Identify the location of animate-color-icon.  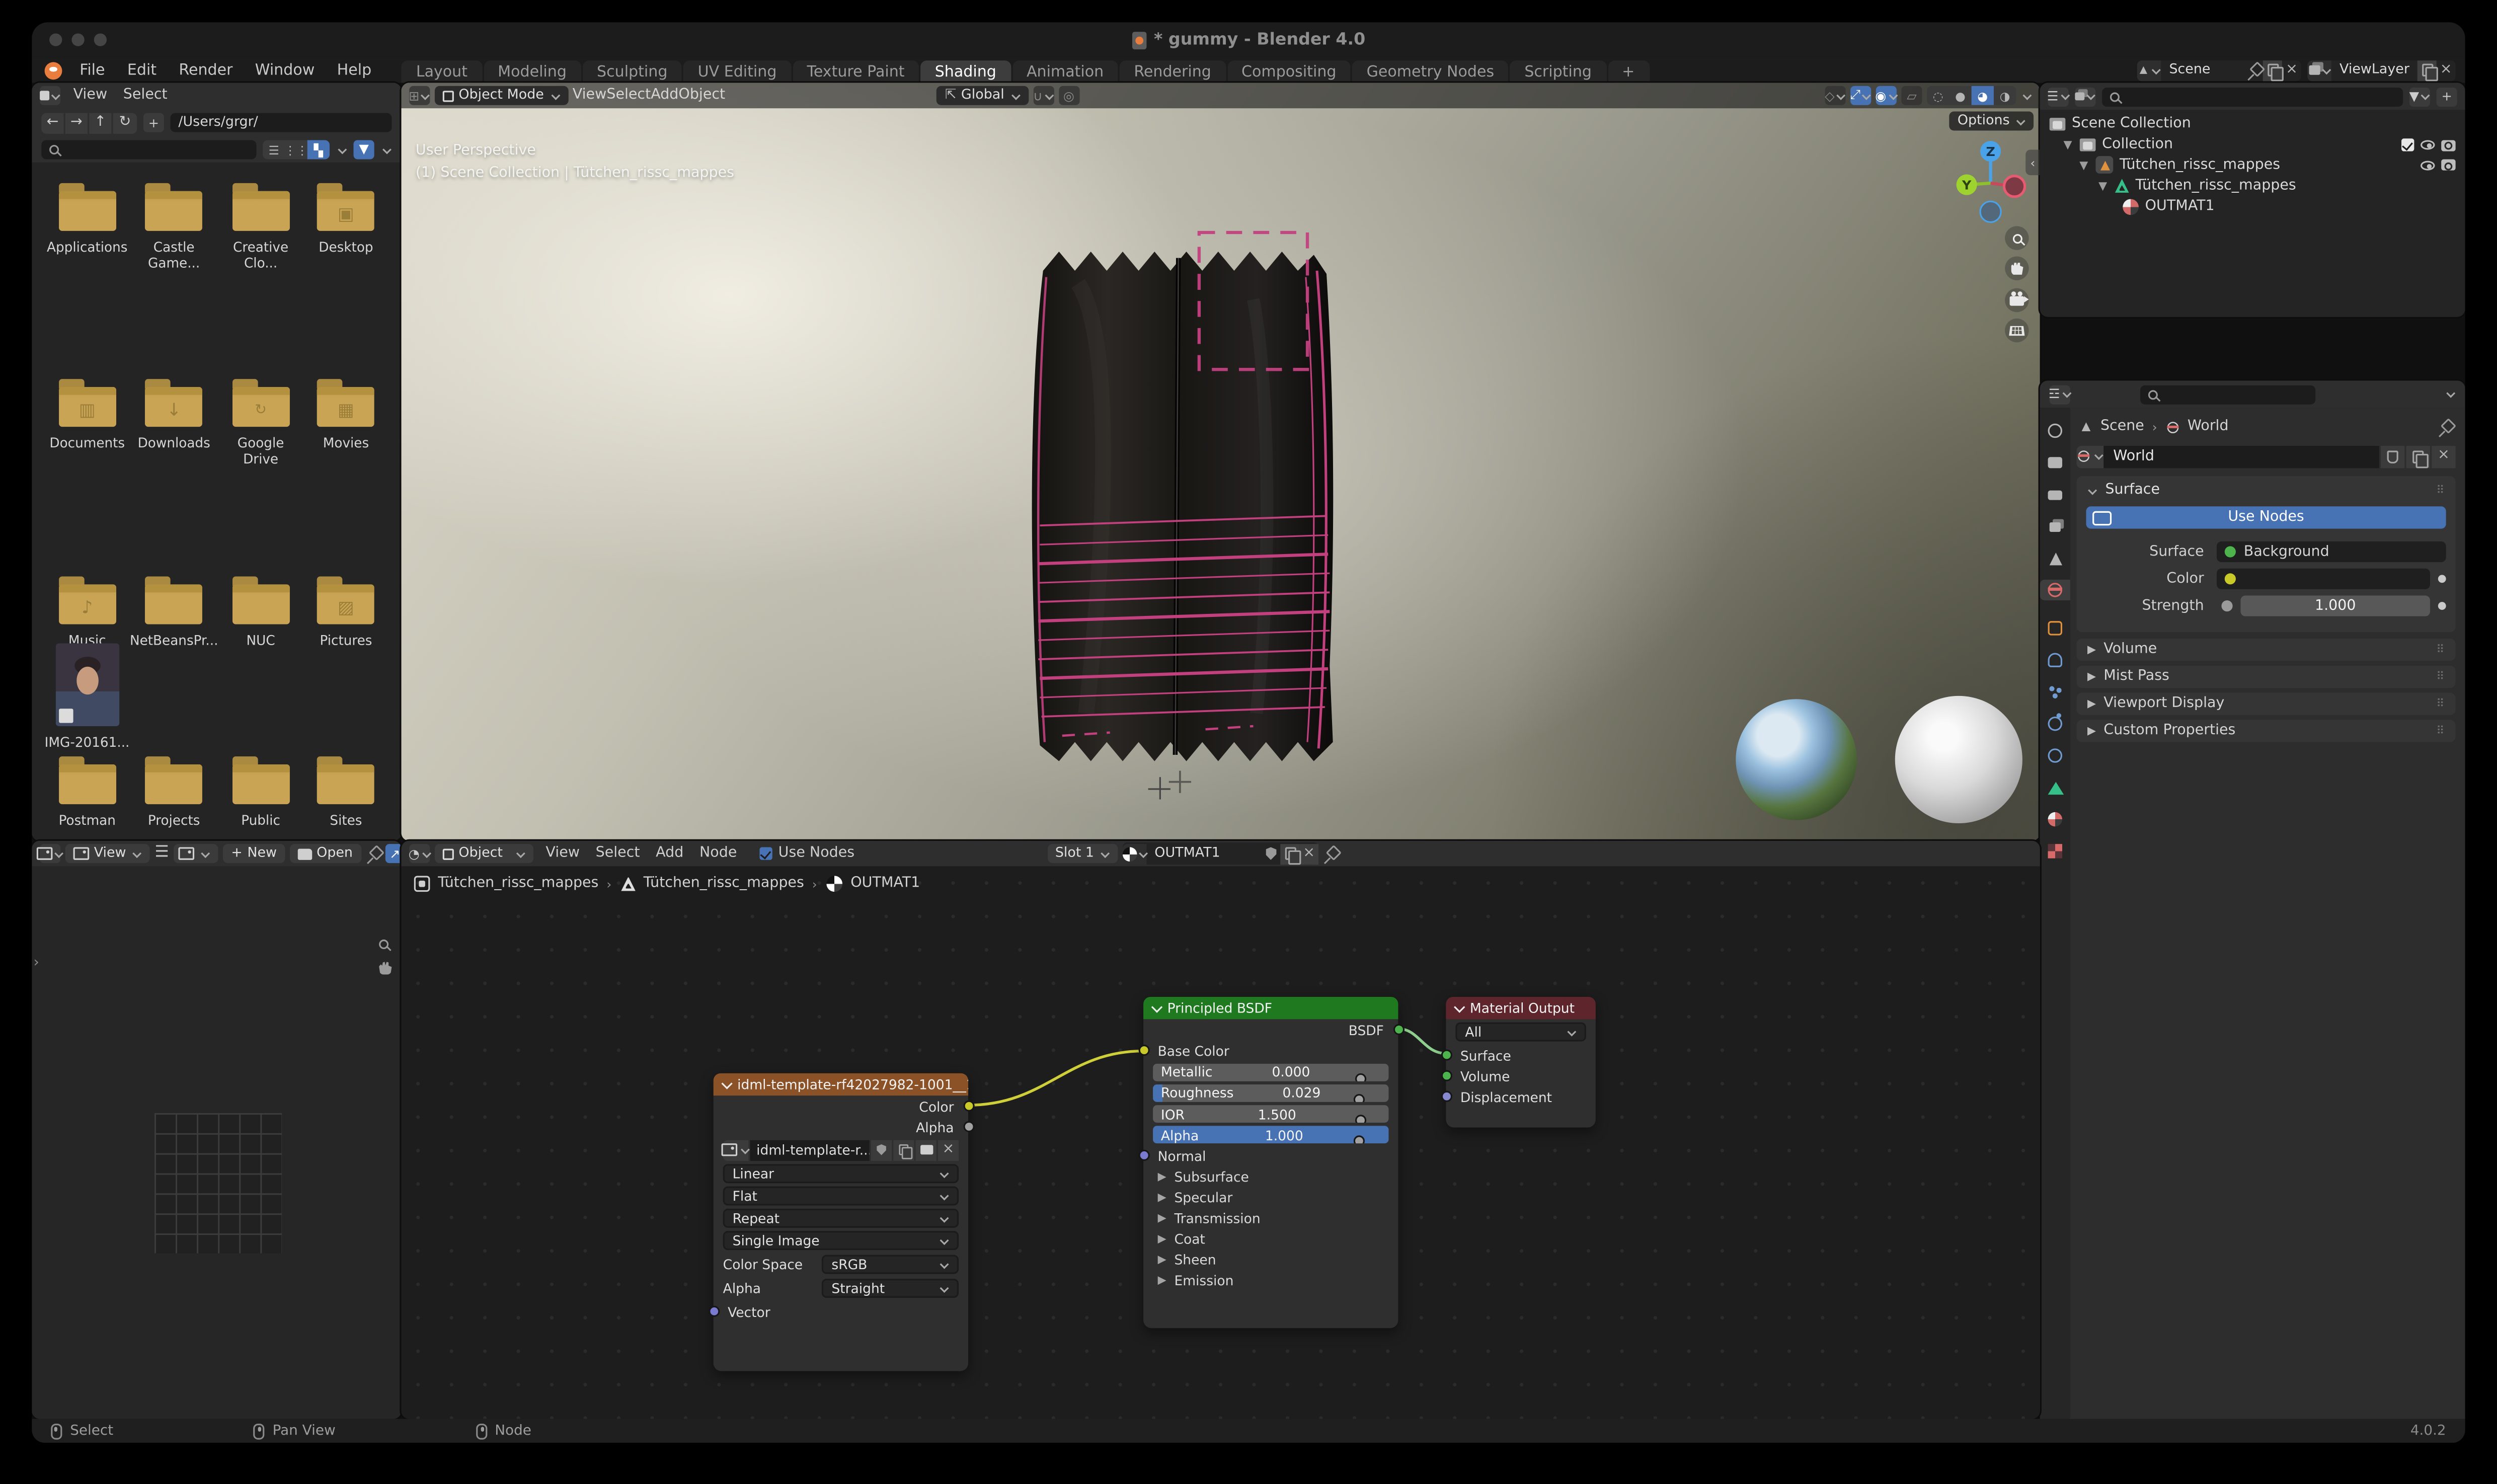
(2442, 579).